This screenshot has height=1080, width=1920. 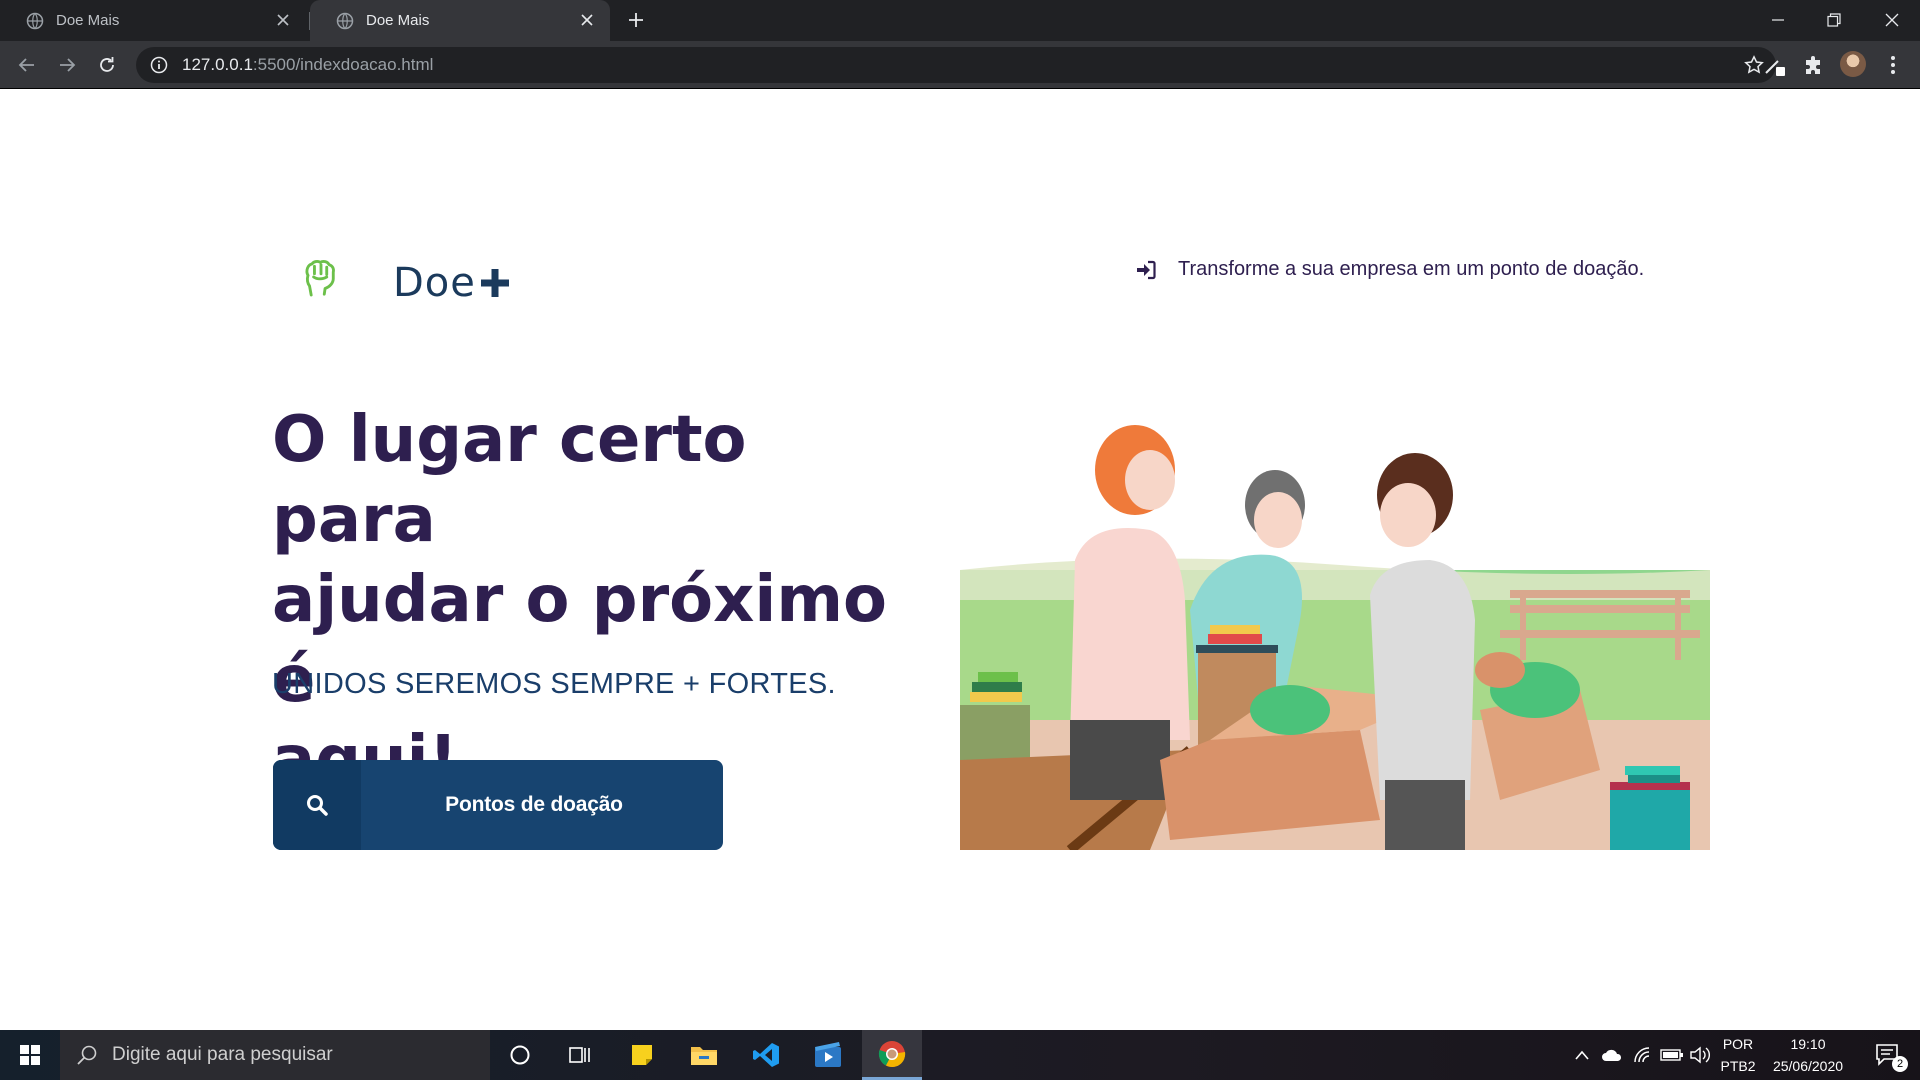 I want to click on task-view-icon, so click(x=580, y=1055).